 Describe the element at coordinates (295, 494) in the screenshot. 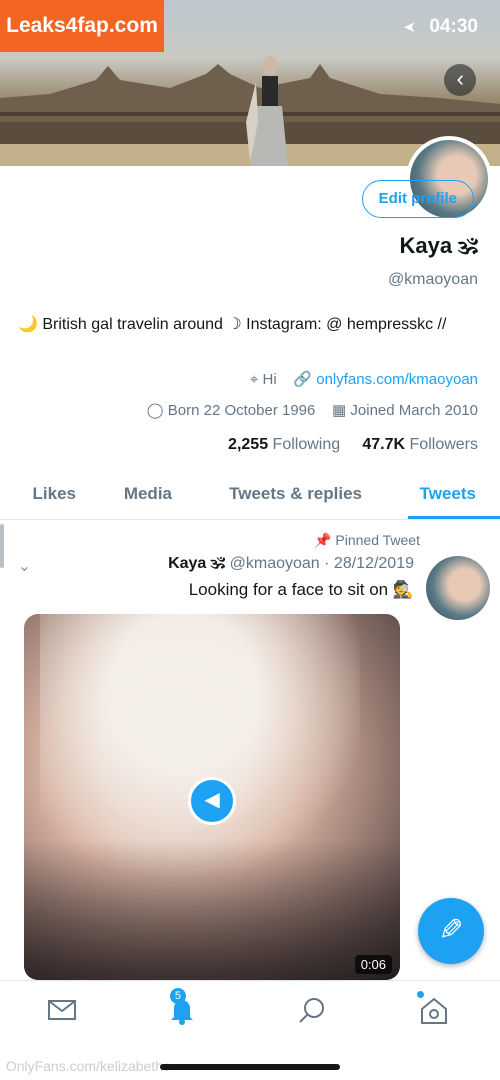

I see `tab-tweets-and-replies: Tweets & replies` at that location.